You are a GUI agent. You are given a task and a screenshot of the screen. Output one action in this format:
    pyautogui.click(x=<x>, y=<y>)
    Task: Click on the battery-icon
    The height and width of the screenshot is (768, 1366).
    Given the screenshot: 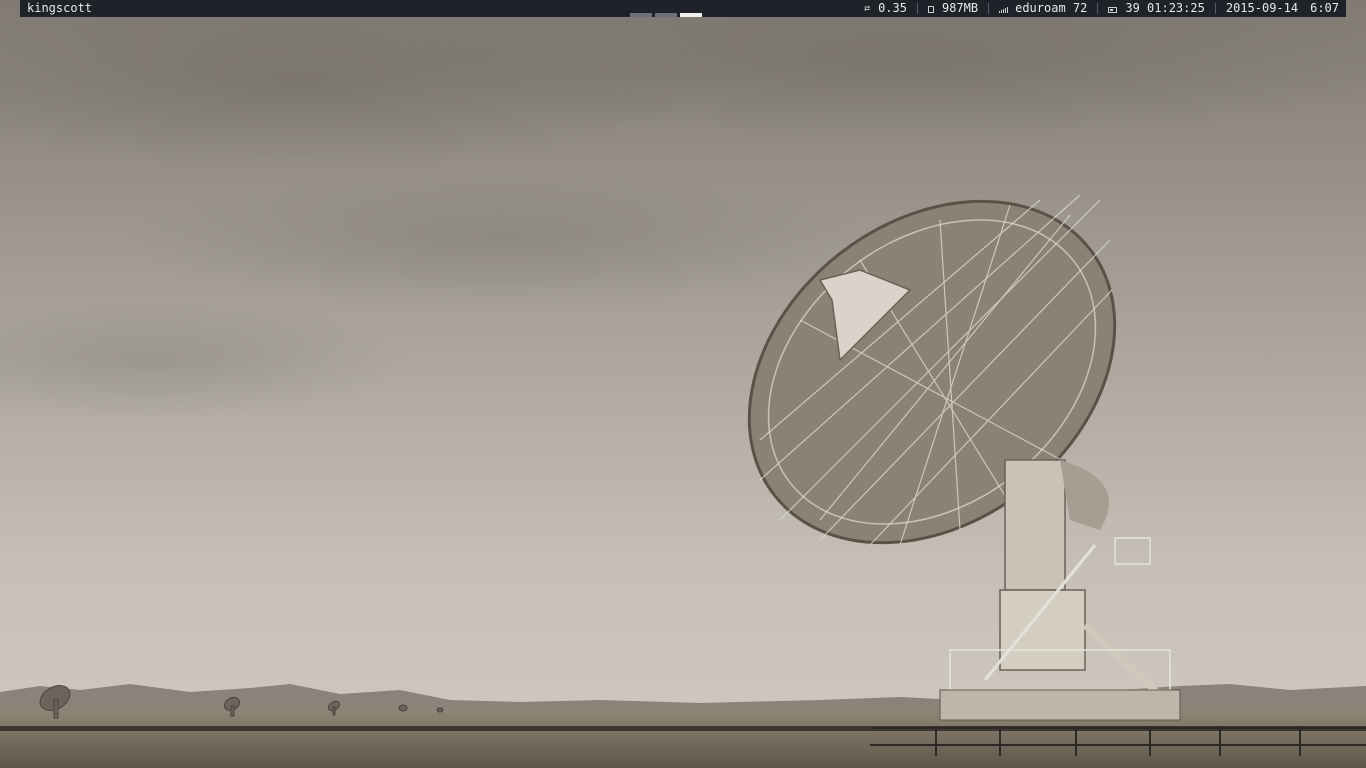 What is the action you would take?
    pyautogui.click(x=1113, y=9)
    